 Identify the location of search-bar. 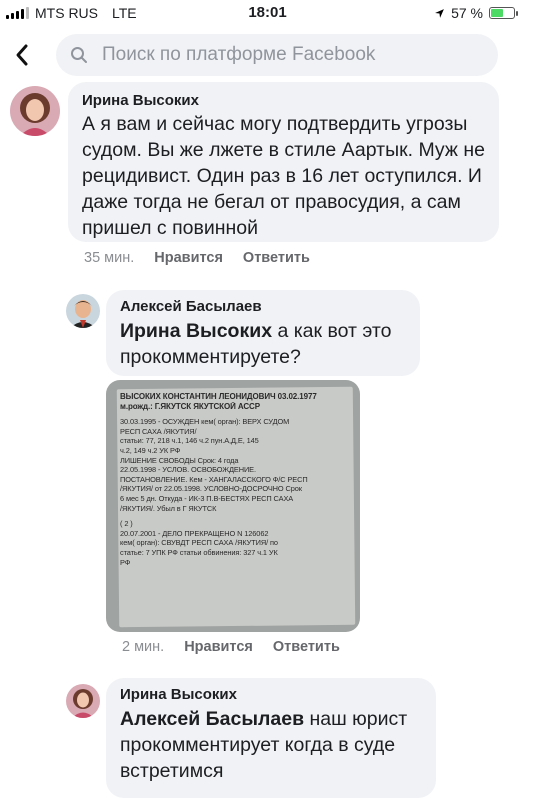
(277, 55).